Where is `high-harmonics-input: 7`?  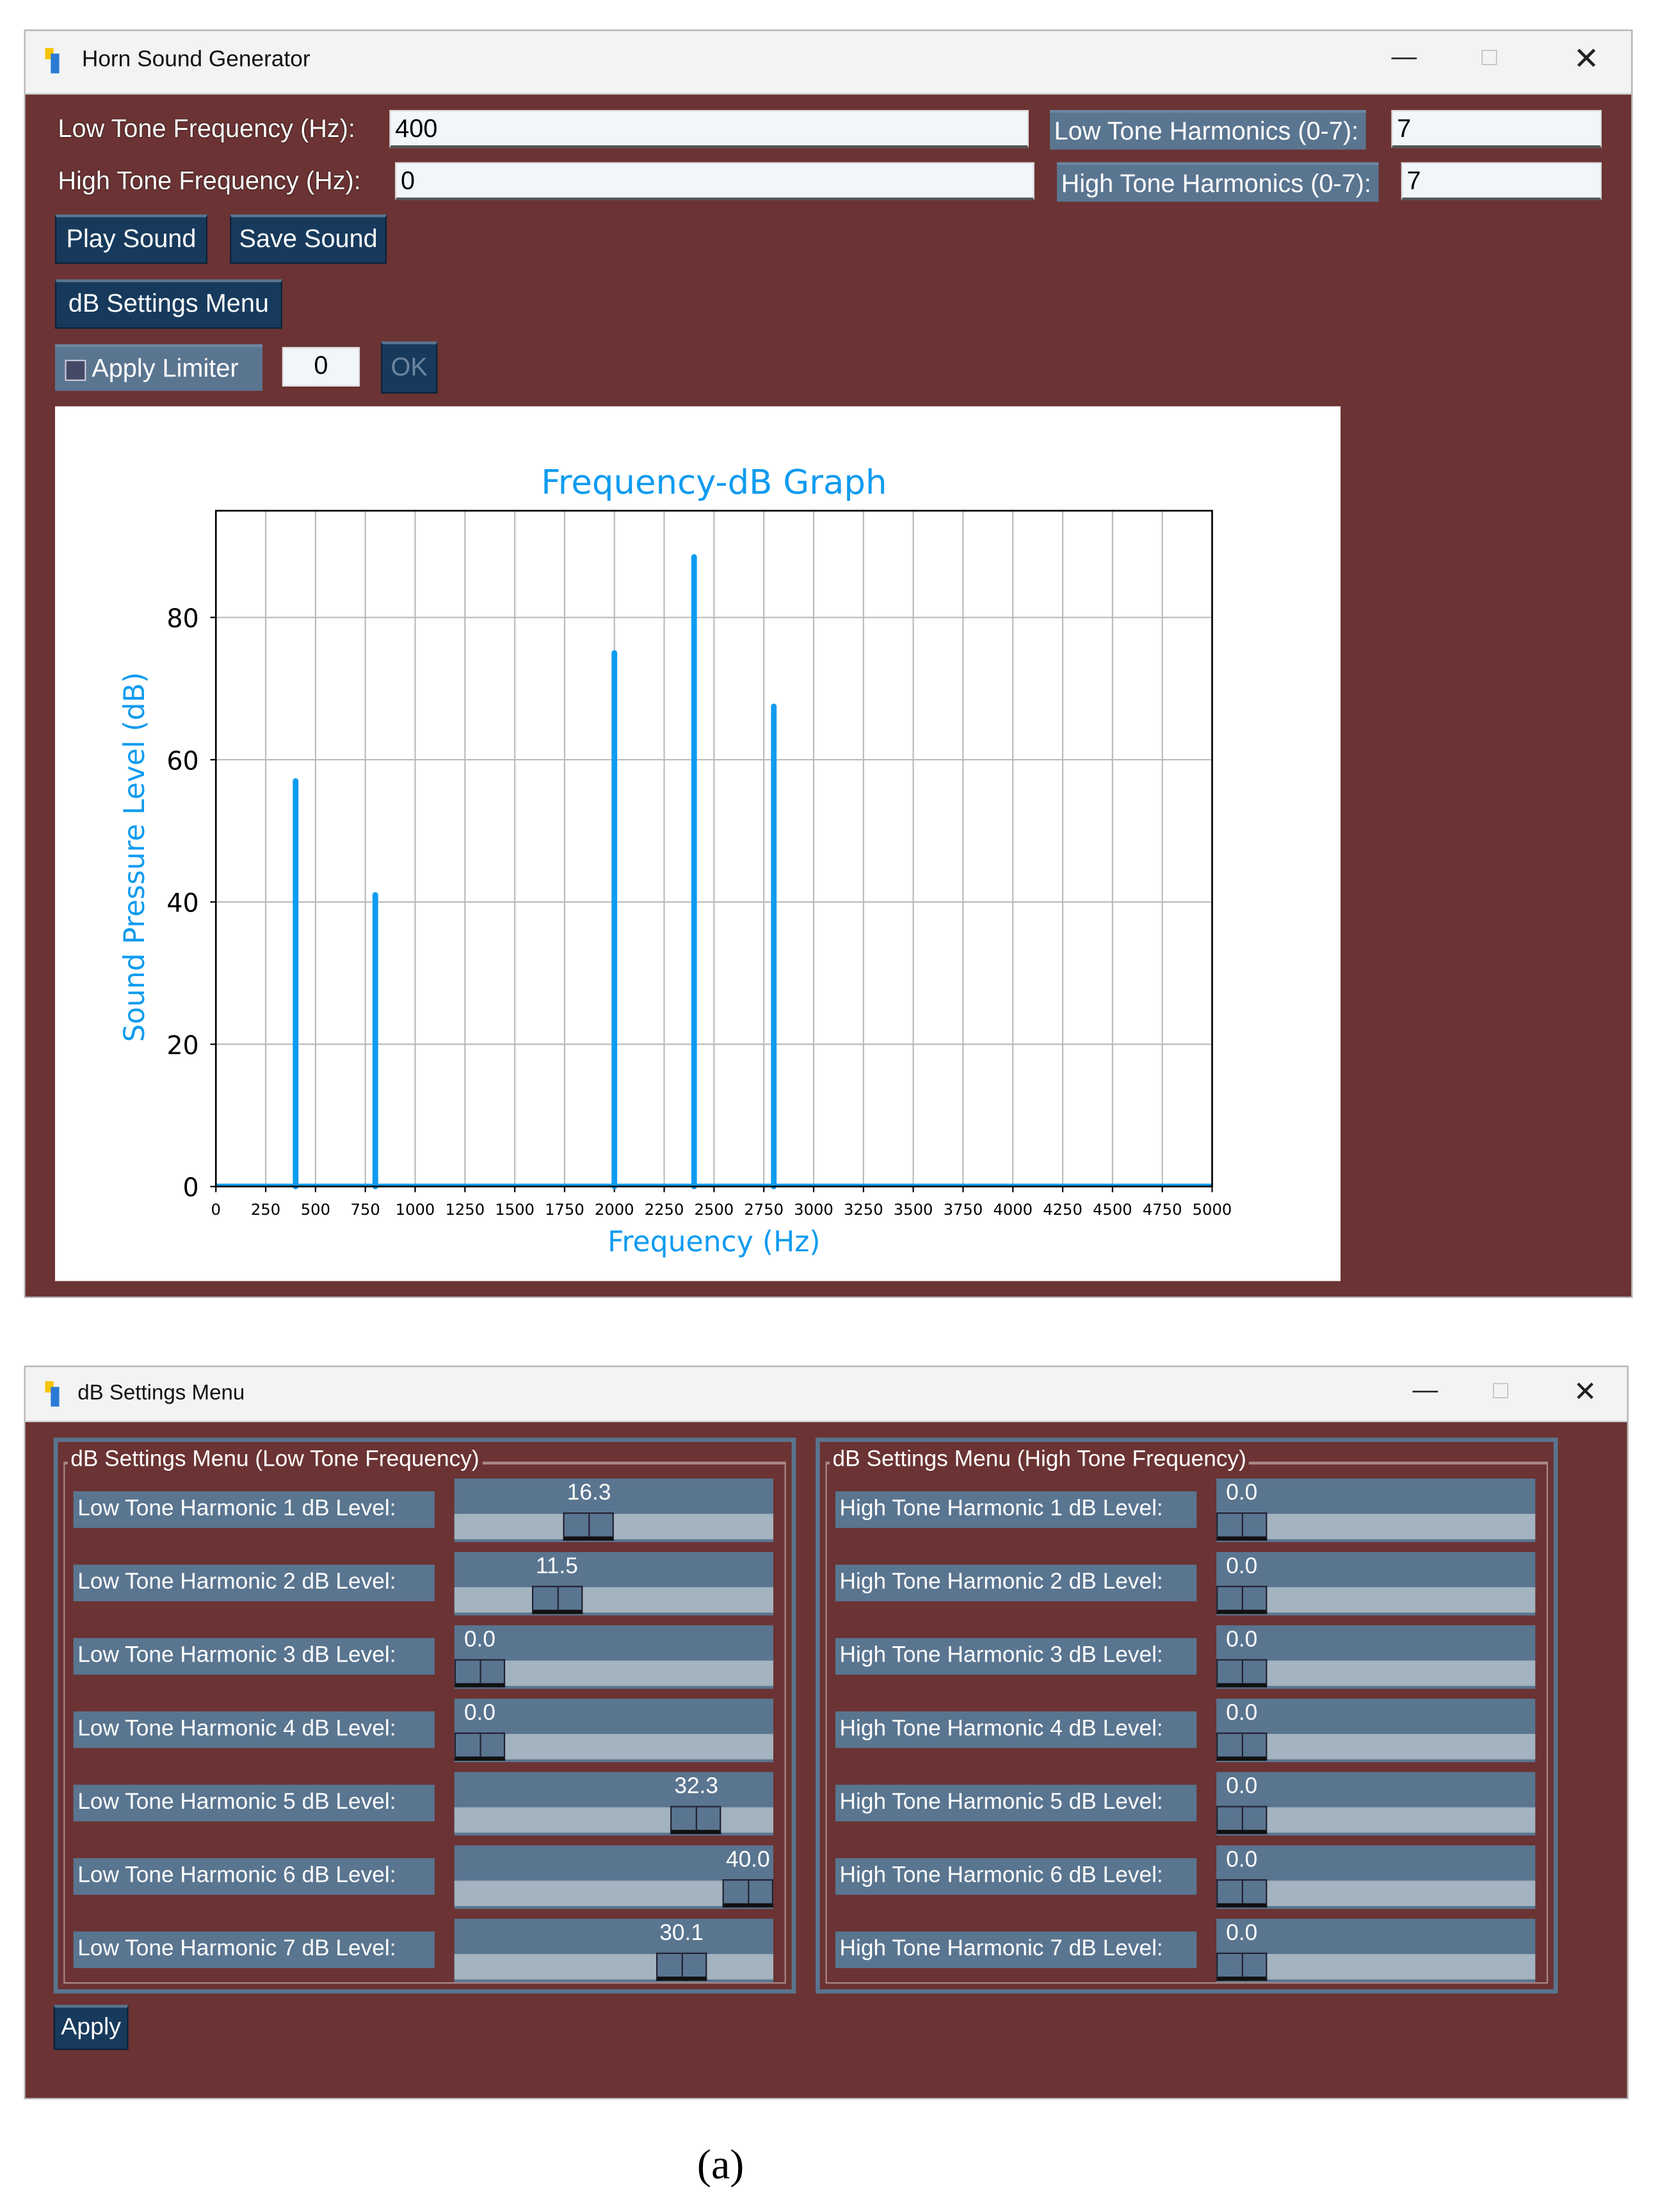
high-harmonics-input: 7 is located at coordinates (1501, 181).